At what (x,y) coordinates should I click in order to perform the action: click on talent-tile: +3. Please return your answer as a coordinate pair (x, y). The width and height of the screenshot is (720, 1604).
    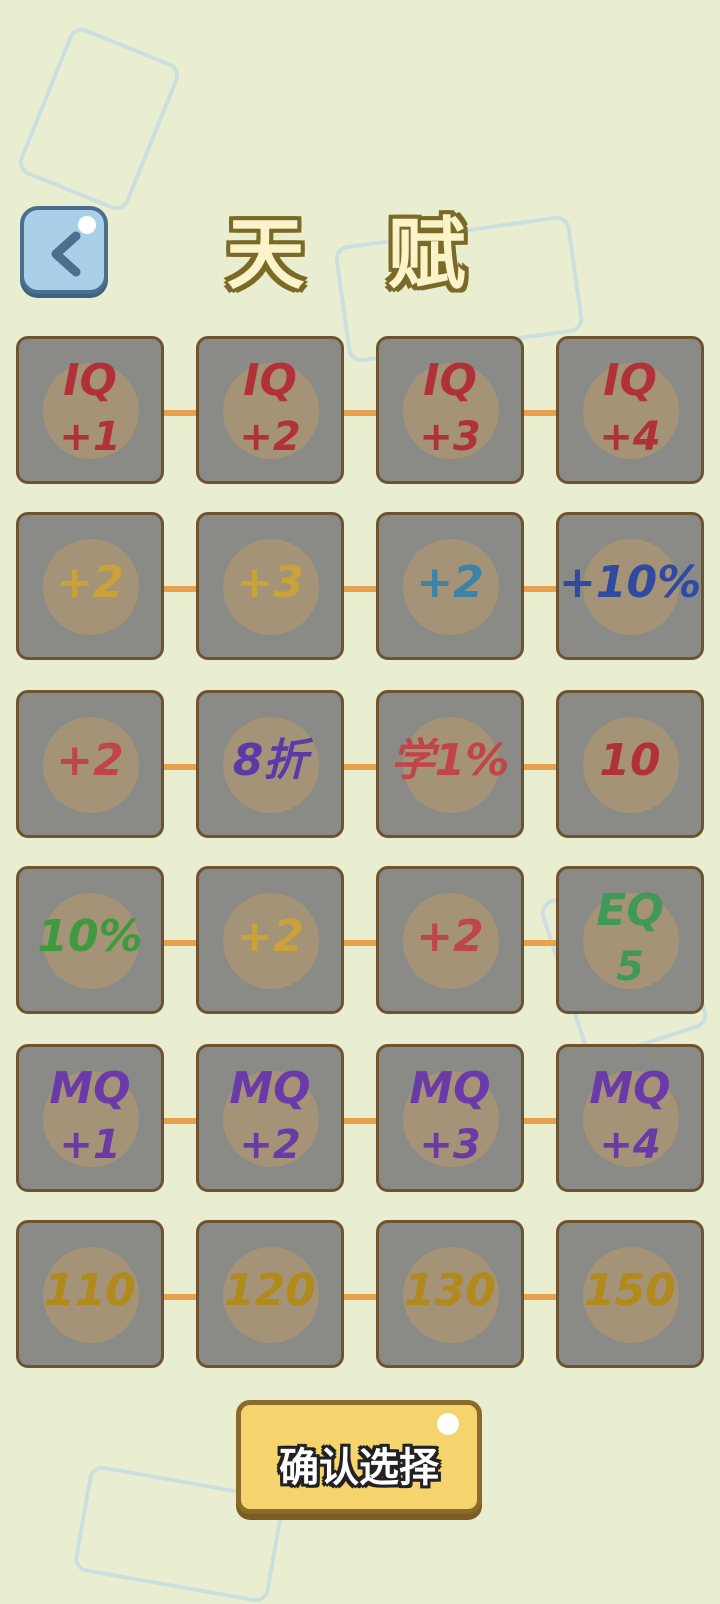
    Looking at the image, I should click on (270, 586).